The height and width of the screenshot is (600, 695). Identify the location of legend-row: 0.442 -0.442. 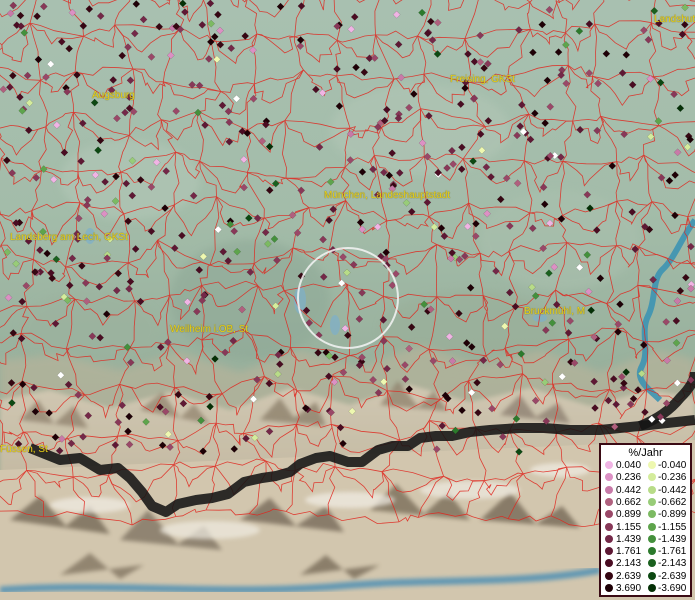
(649, 490).